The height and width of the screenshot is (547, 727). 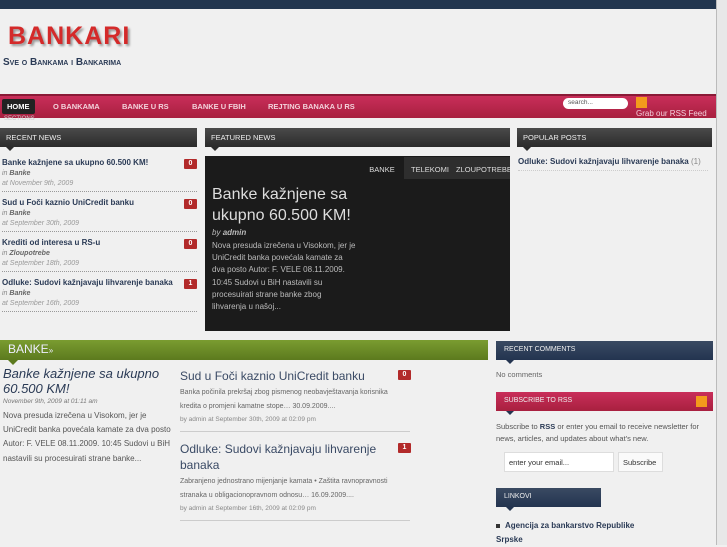 I want to click on popular-posts-header: POPULAR POSTS, so click(x=614, y=139).